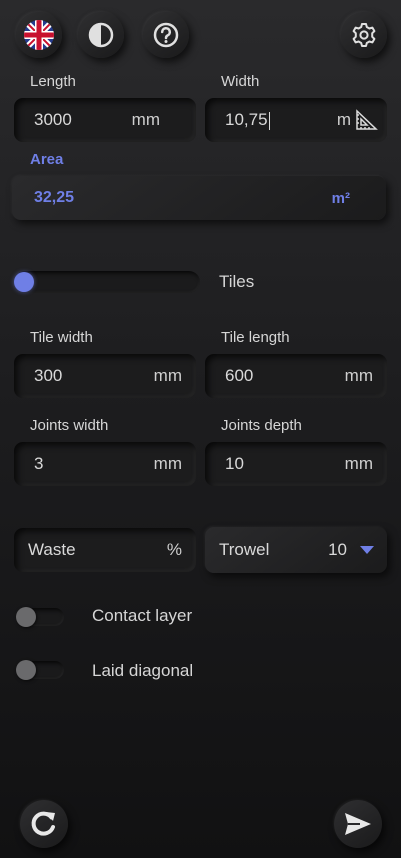 The image size is (401, 858). What do you see at coordinates (296, 120) in the screenshot?
I see `width-field: 10,75 m` at bounding box center [296, 120].